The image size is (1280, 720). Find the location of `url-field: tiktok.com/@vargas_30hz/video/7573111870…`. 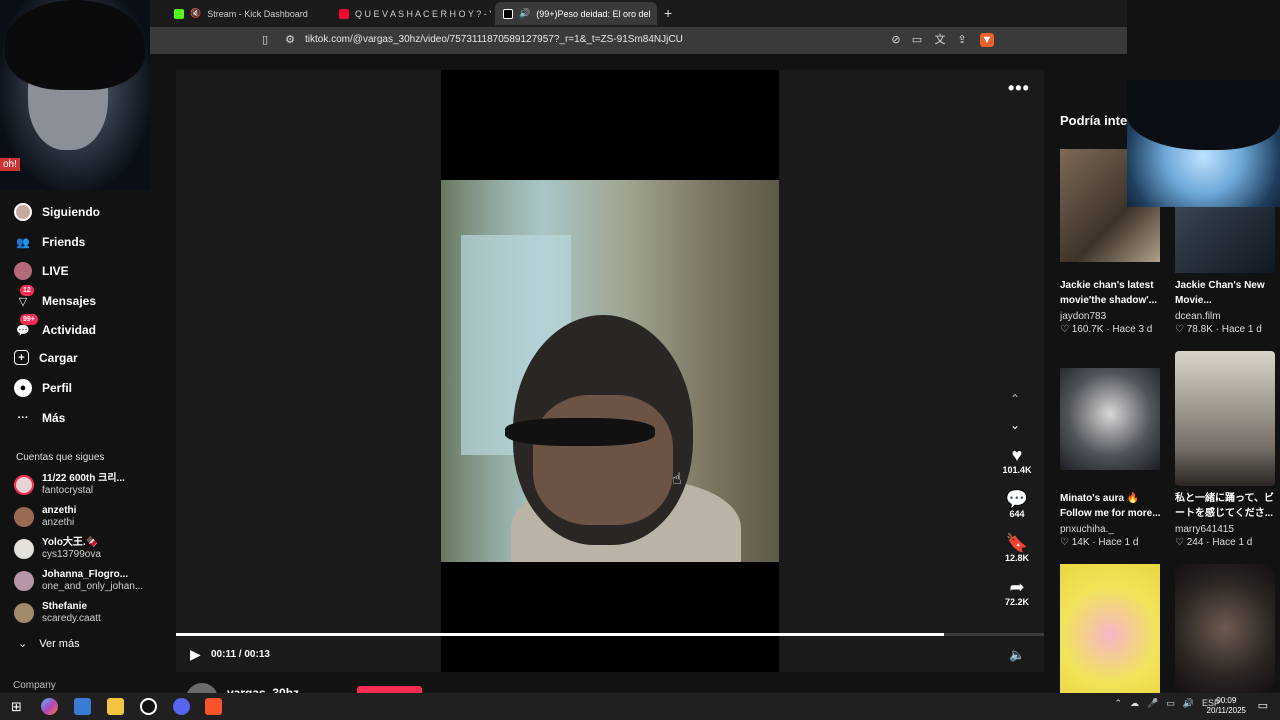

url-field: tiktok.com/@vargas_30hz/video/7573111870… is located at coordinates (494, 39).